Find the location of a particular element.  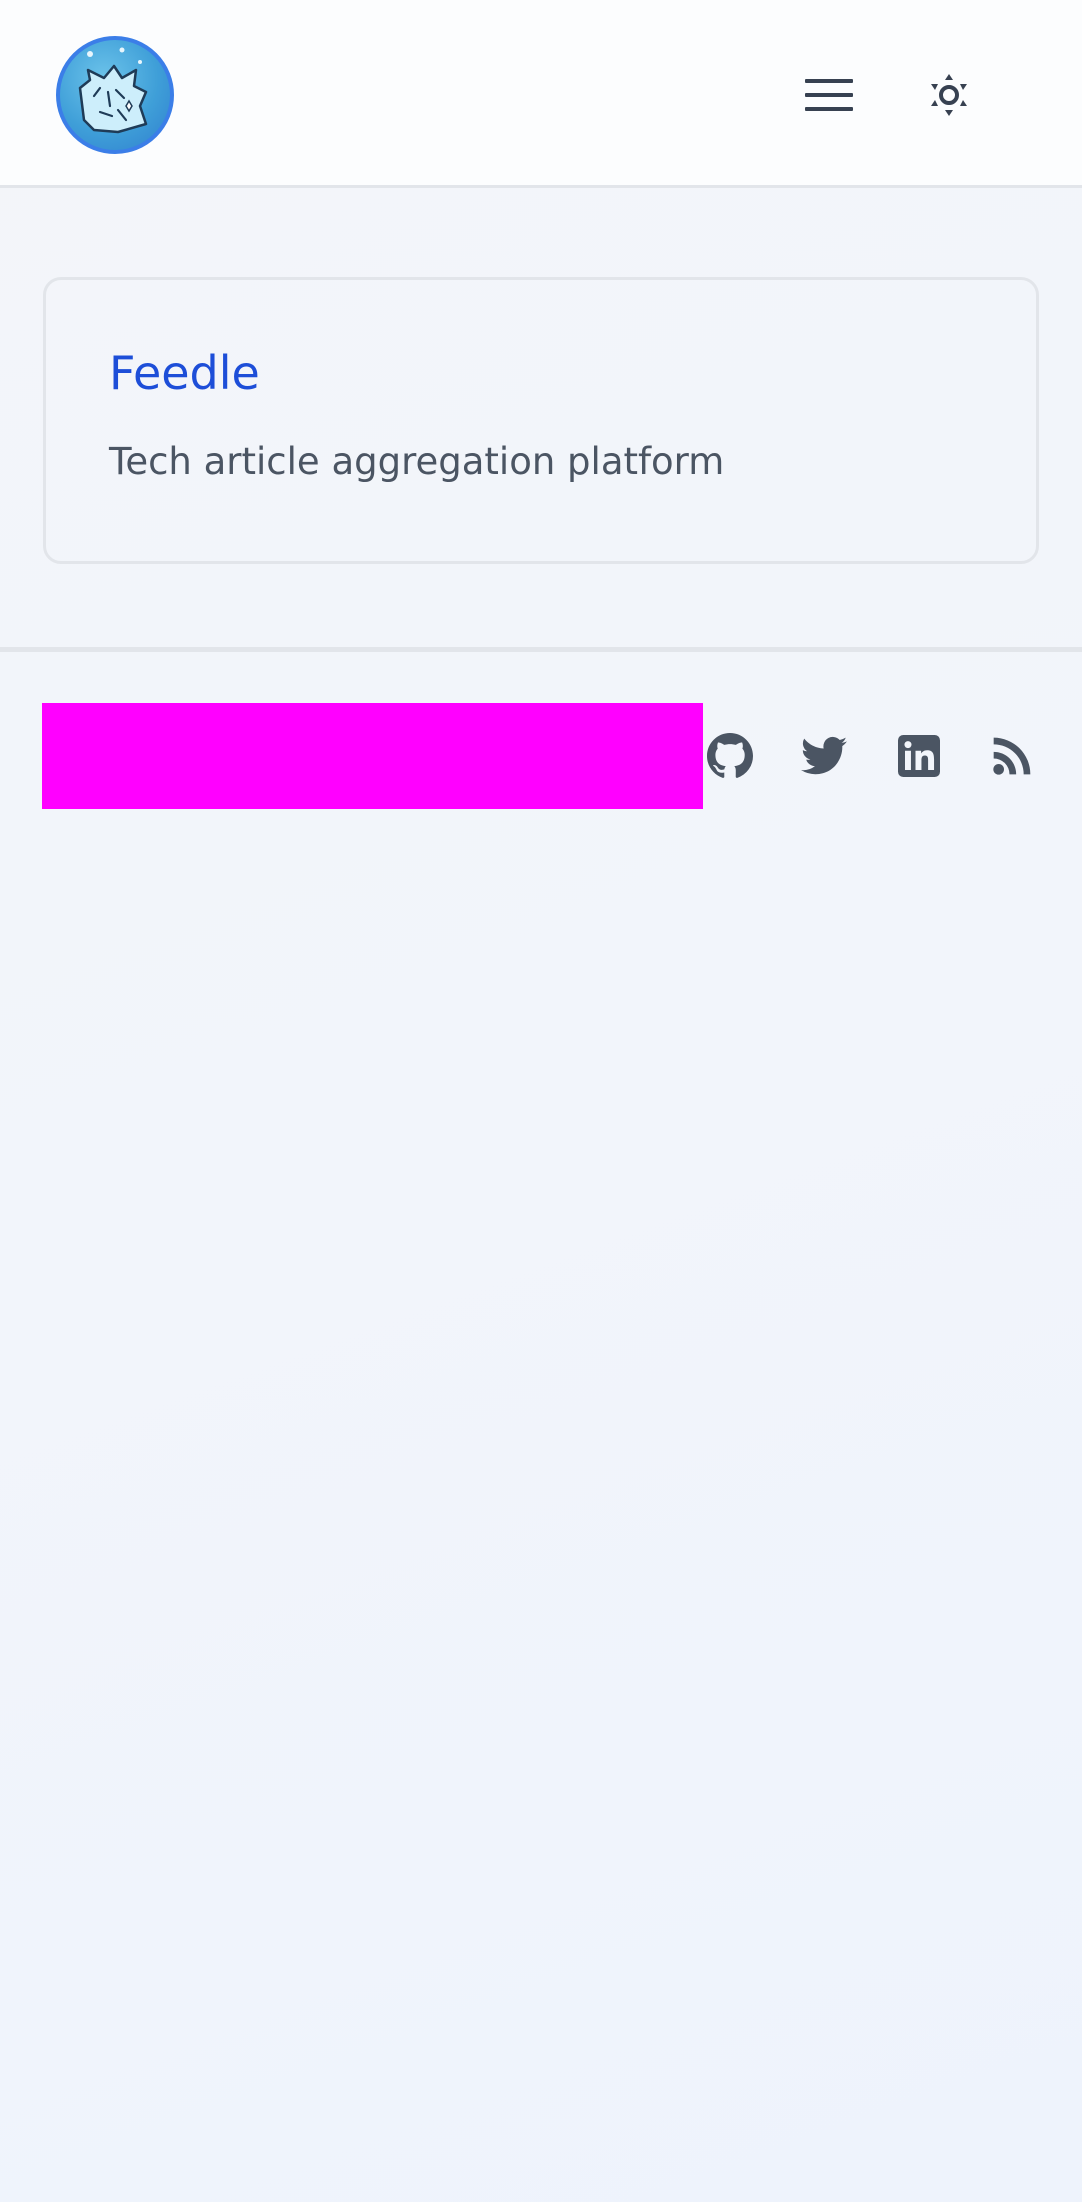

anime-avatar-icon is located at coordinates (113, 90).